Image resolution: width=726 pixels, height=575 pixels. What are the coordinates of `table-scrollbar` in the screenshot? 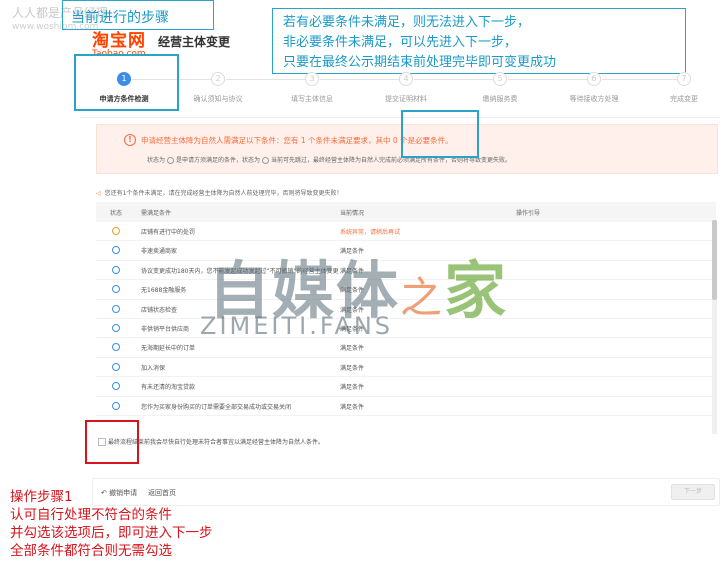 It's located at (714, 327).